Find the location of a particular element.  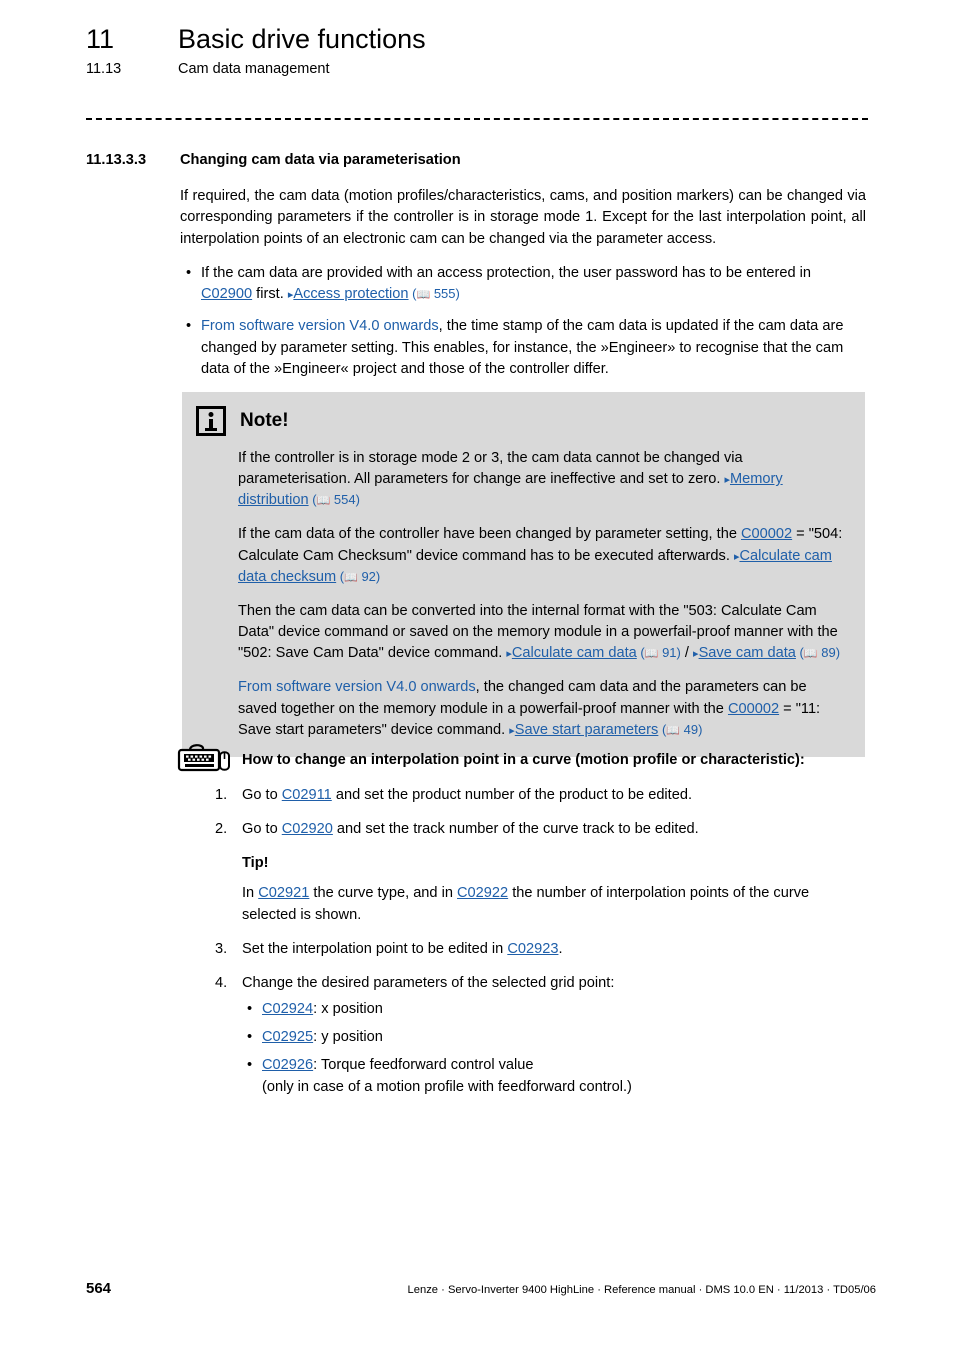

page-reference: (📖 554) is located at coordinates (334, 500).